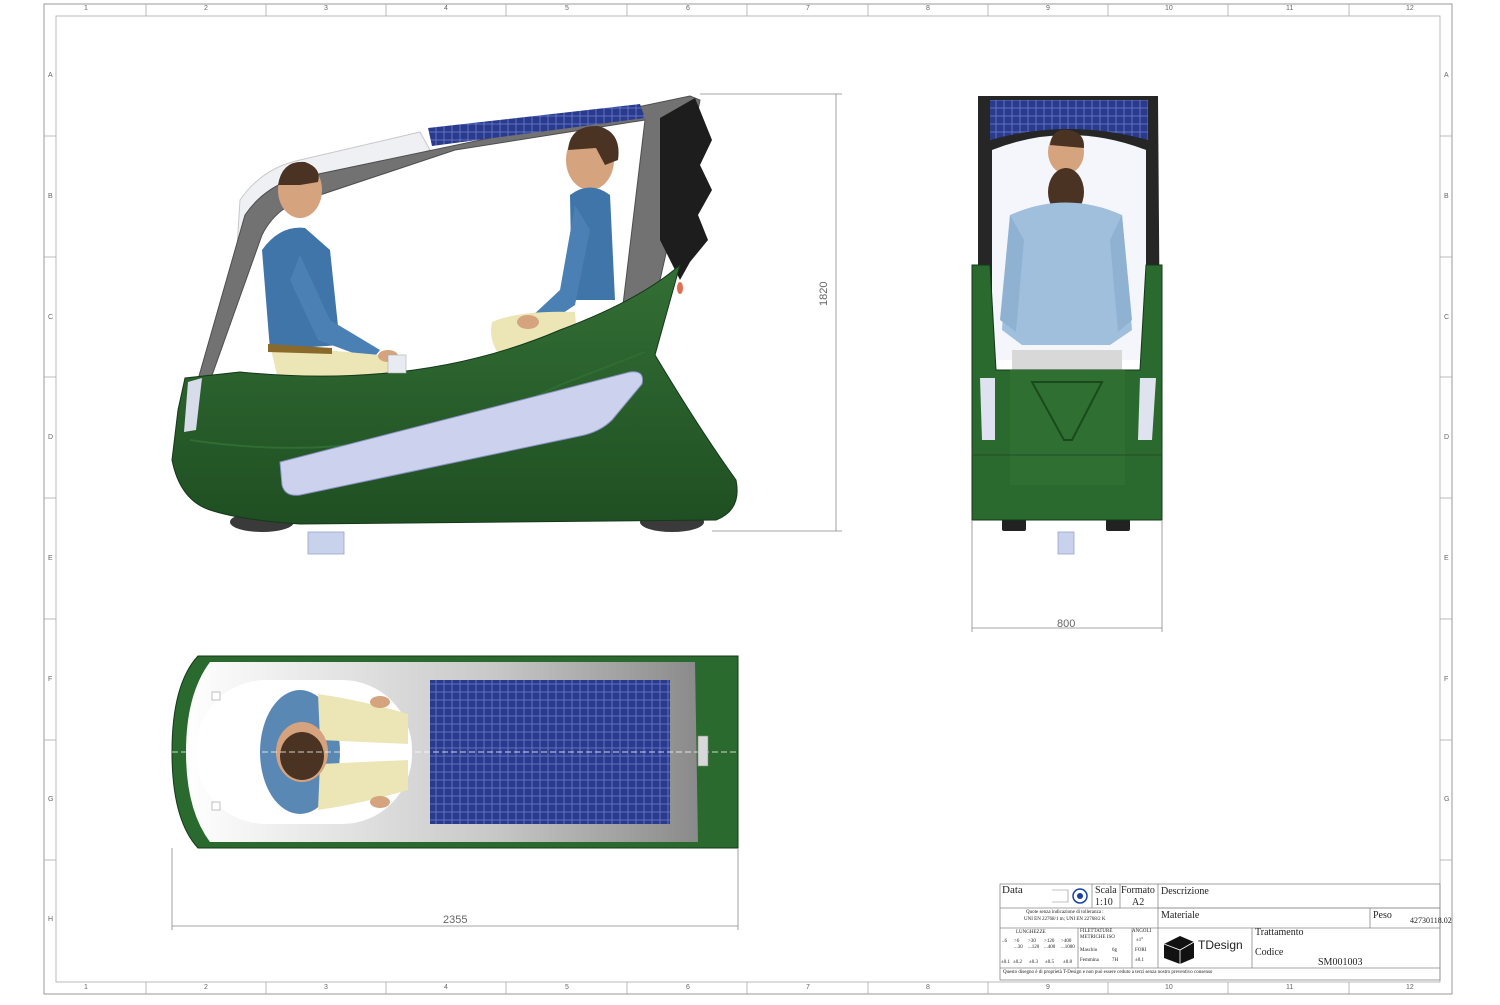 The width and height of the screenshot is (1500, 1005). I want to click on zone-label-7: 7, so click(808, 8).